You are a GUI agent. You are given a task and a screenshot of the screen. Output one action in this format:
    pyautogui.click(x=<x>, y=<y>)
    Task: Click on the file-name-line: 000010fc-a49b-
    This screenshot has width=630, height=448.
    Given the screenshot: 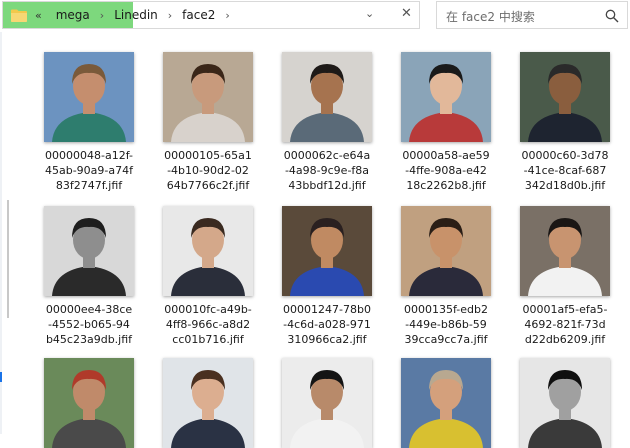 What is the action you would take?
    pyautogui.click(x=208, y=309)
    